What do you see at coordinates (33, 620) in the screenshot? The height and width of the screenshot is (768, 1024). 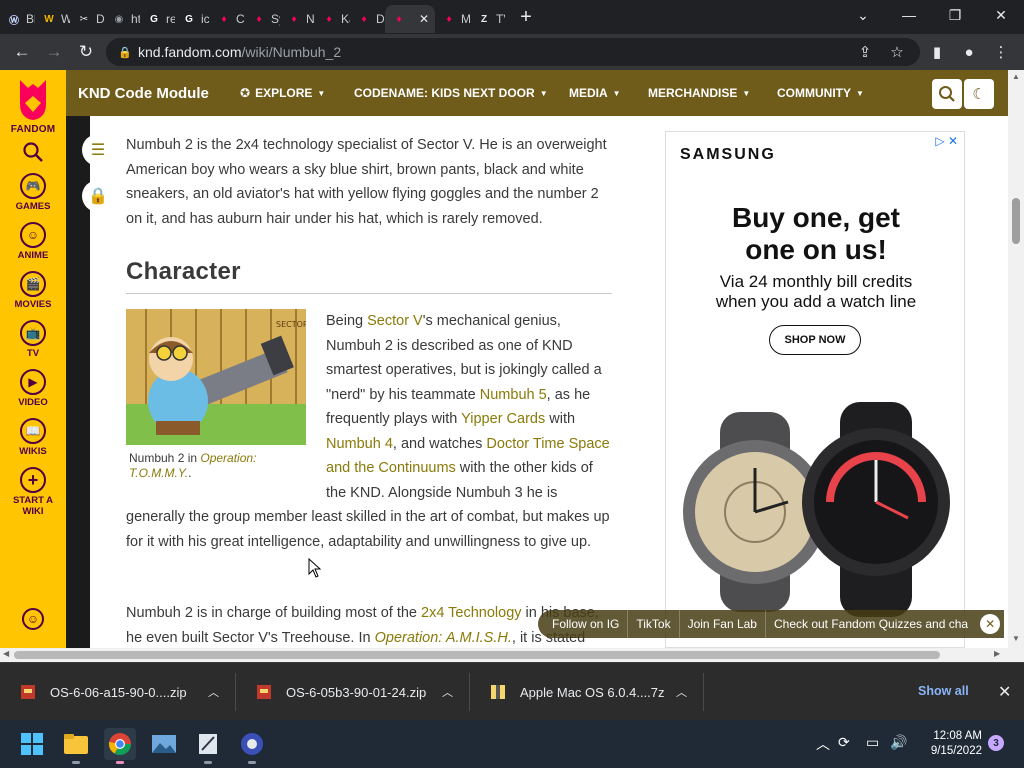 I see `rail-account: ☺` at bounding box center [33, 620].